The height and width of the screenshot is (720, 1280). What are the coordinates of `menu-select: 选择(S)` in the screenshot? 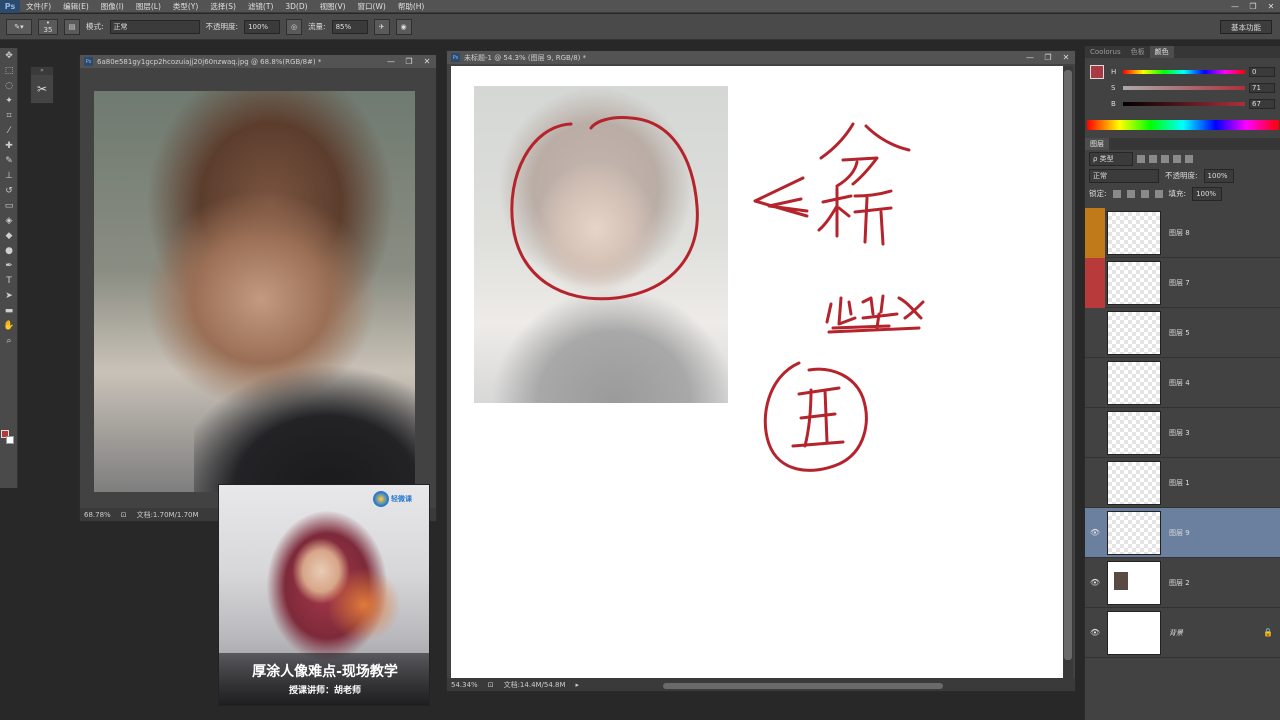 It's located at (223, 6).